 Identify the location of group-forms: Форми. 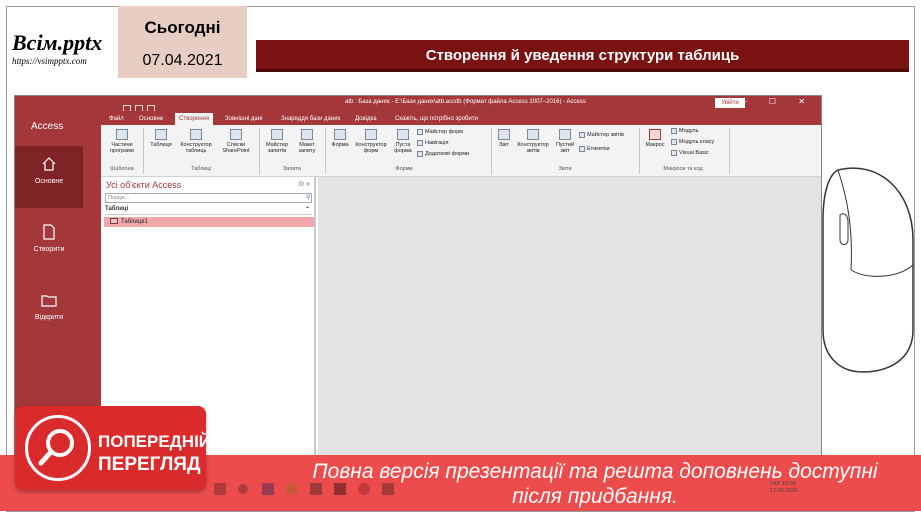
(404, 169).